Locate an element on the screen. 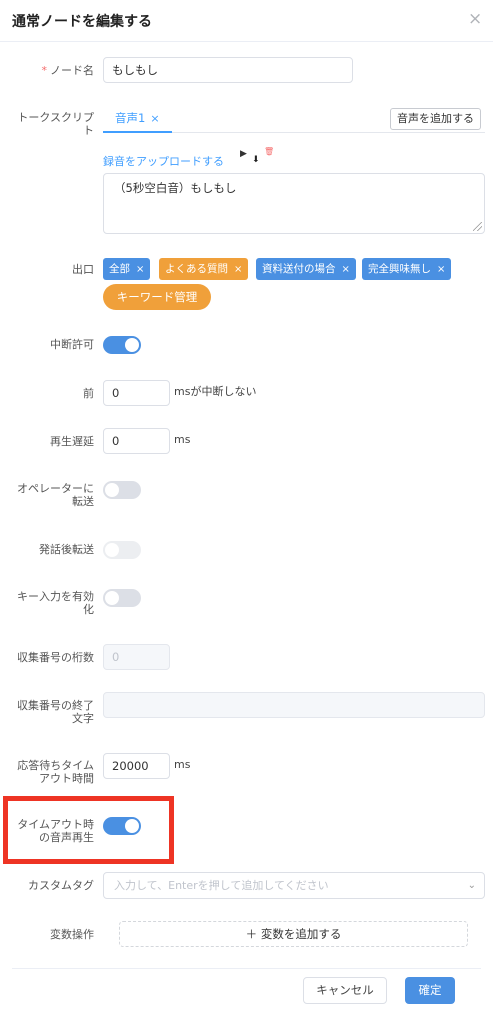 The width and height of the screenshot is (493, 1024). talk-script-label-l2: ト is located at coordinates (88, 130).